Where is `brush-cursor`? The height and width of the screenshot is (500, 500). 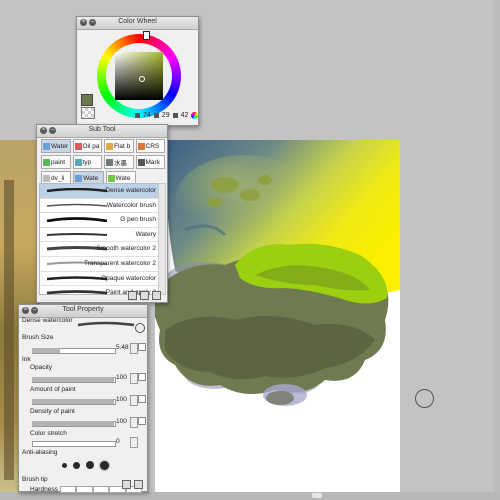
brush-cursor is located at coordinates (424, 398).